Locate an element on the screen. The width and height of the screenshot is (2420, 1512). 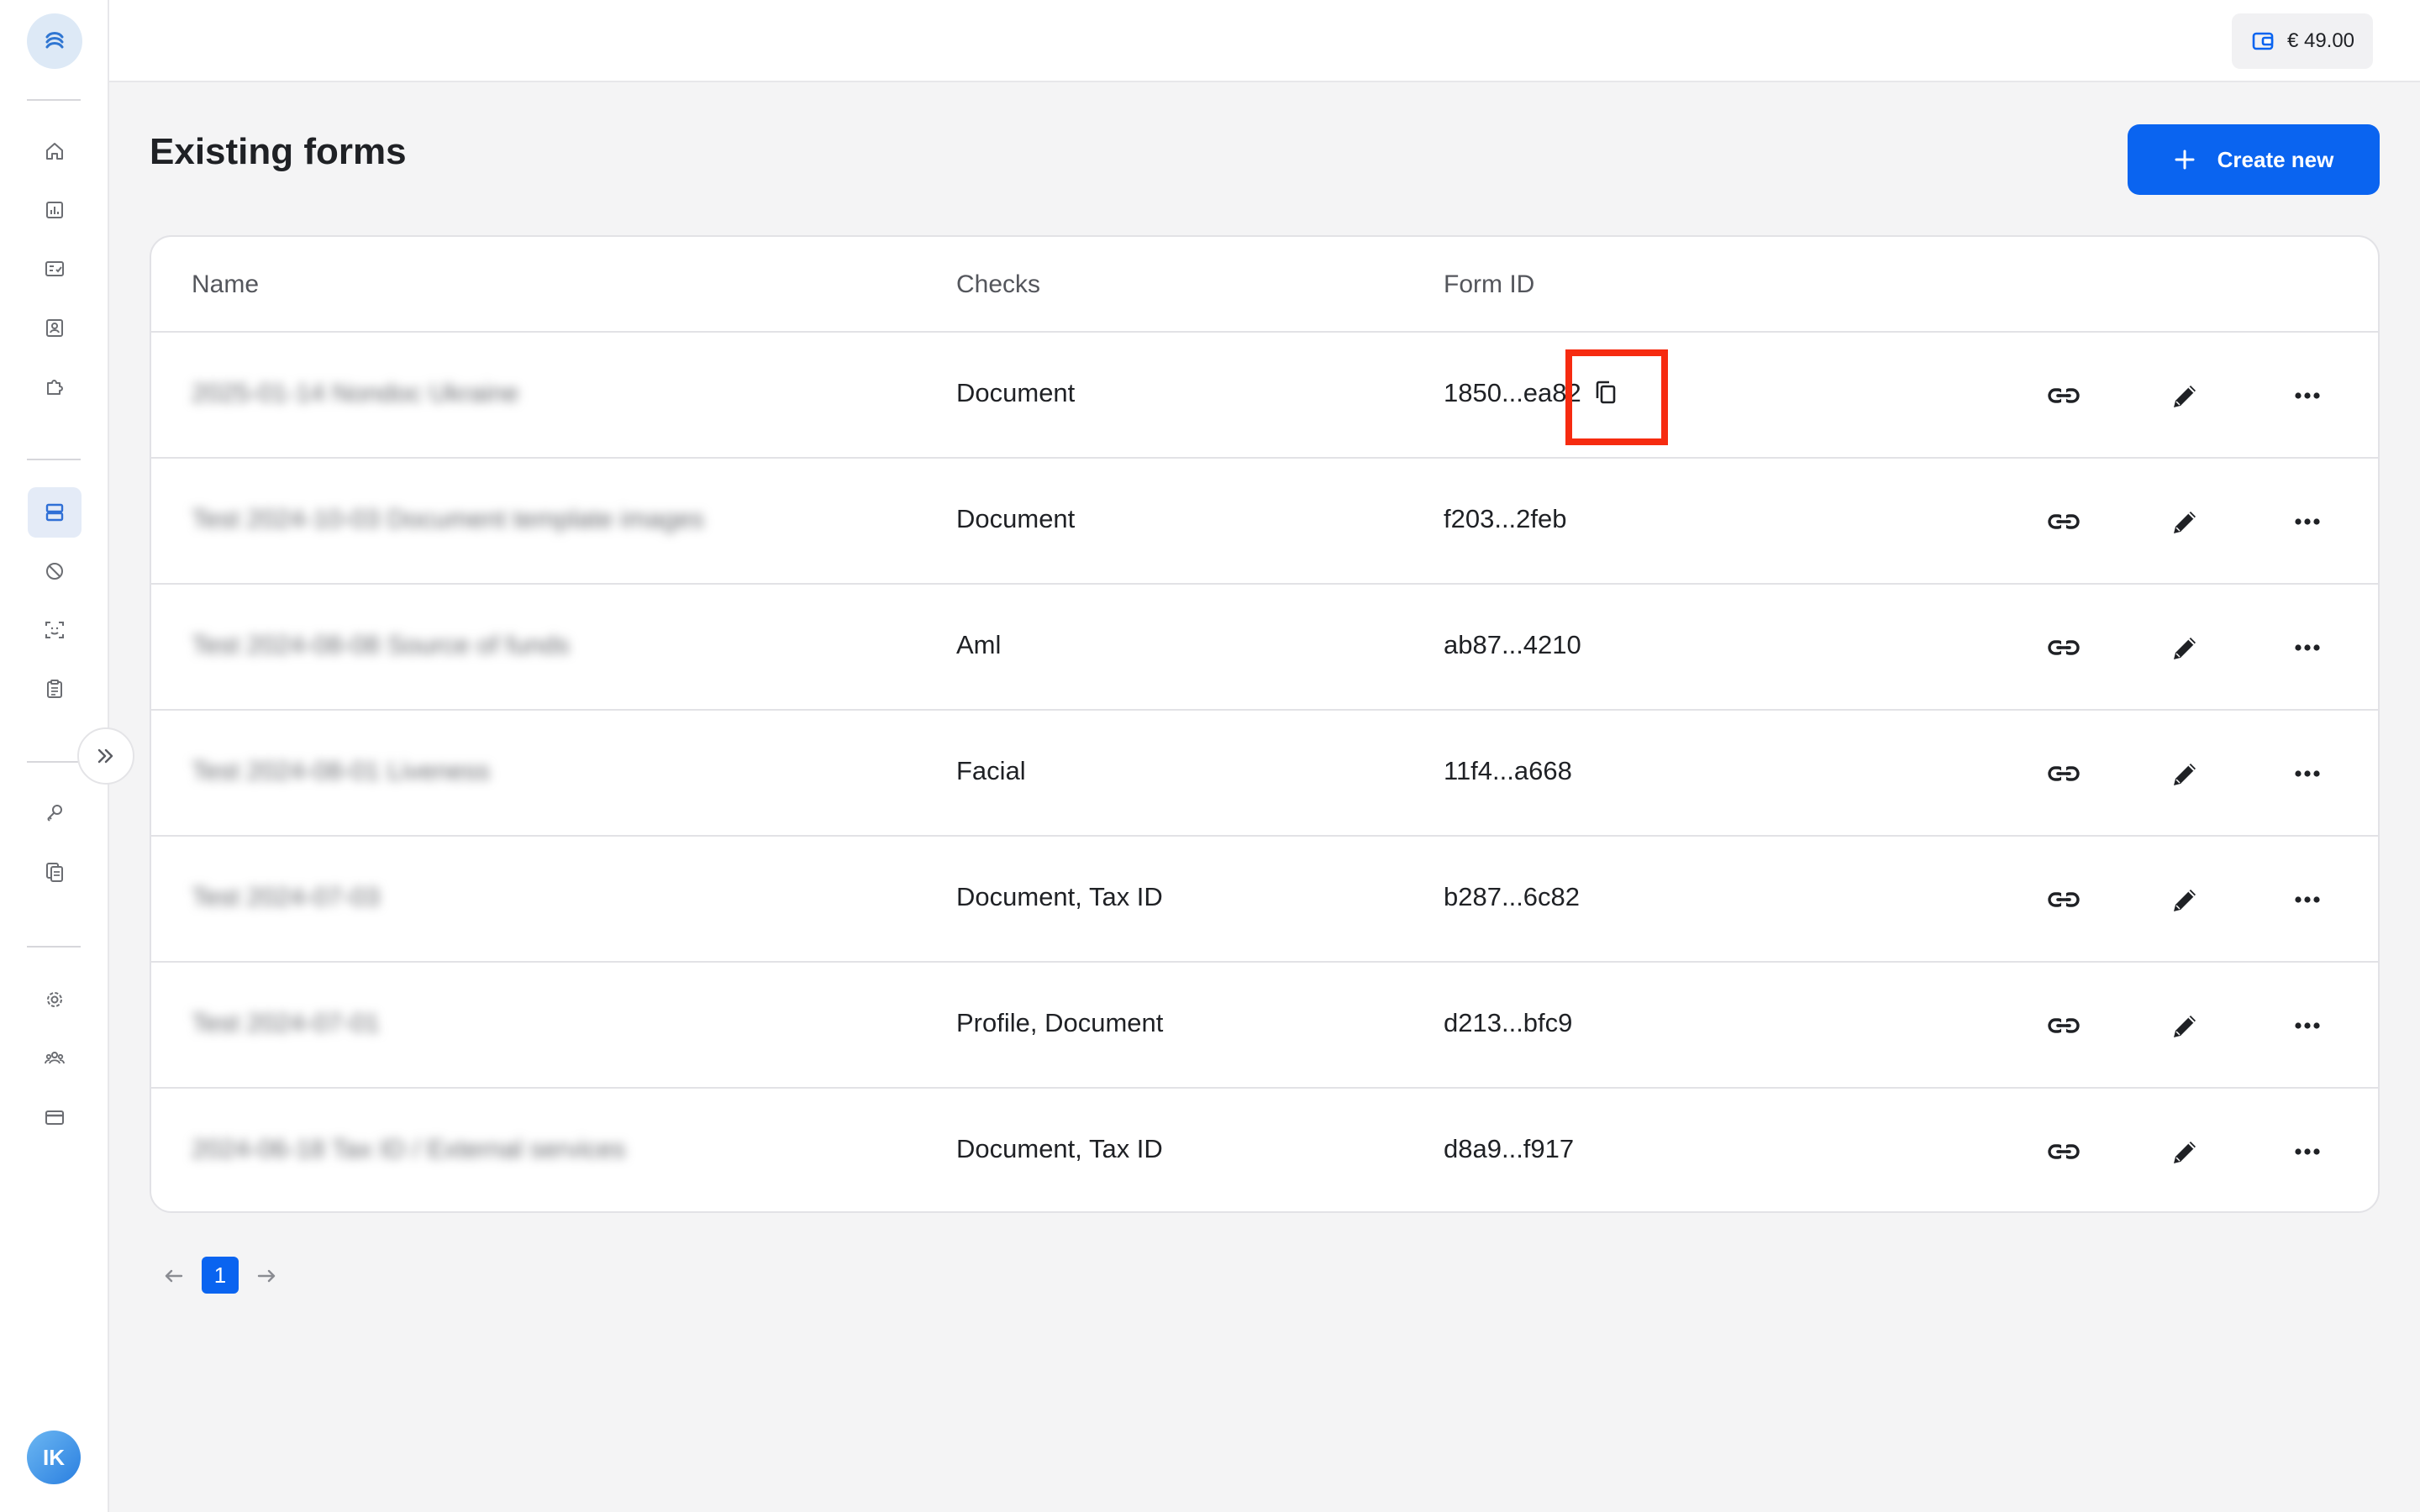
forms-icon is located at coordinates (54, 512).